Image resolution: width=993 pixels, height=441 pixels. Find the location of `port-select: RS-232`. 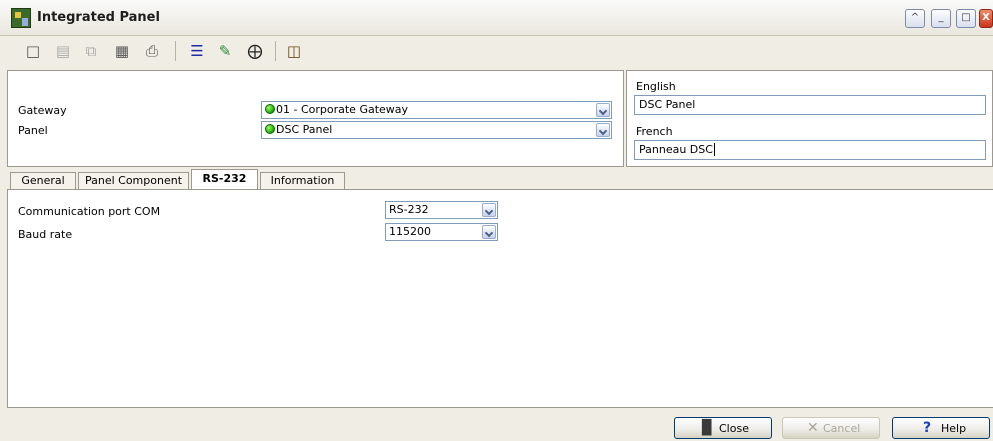

port-select: RS-232 is located at coordinates (441, 210).